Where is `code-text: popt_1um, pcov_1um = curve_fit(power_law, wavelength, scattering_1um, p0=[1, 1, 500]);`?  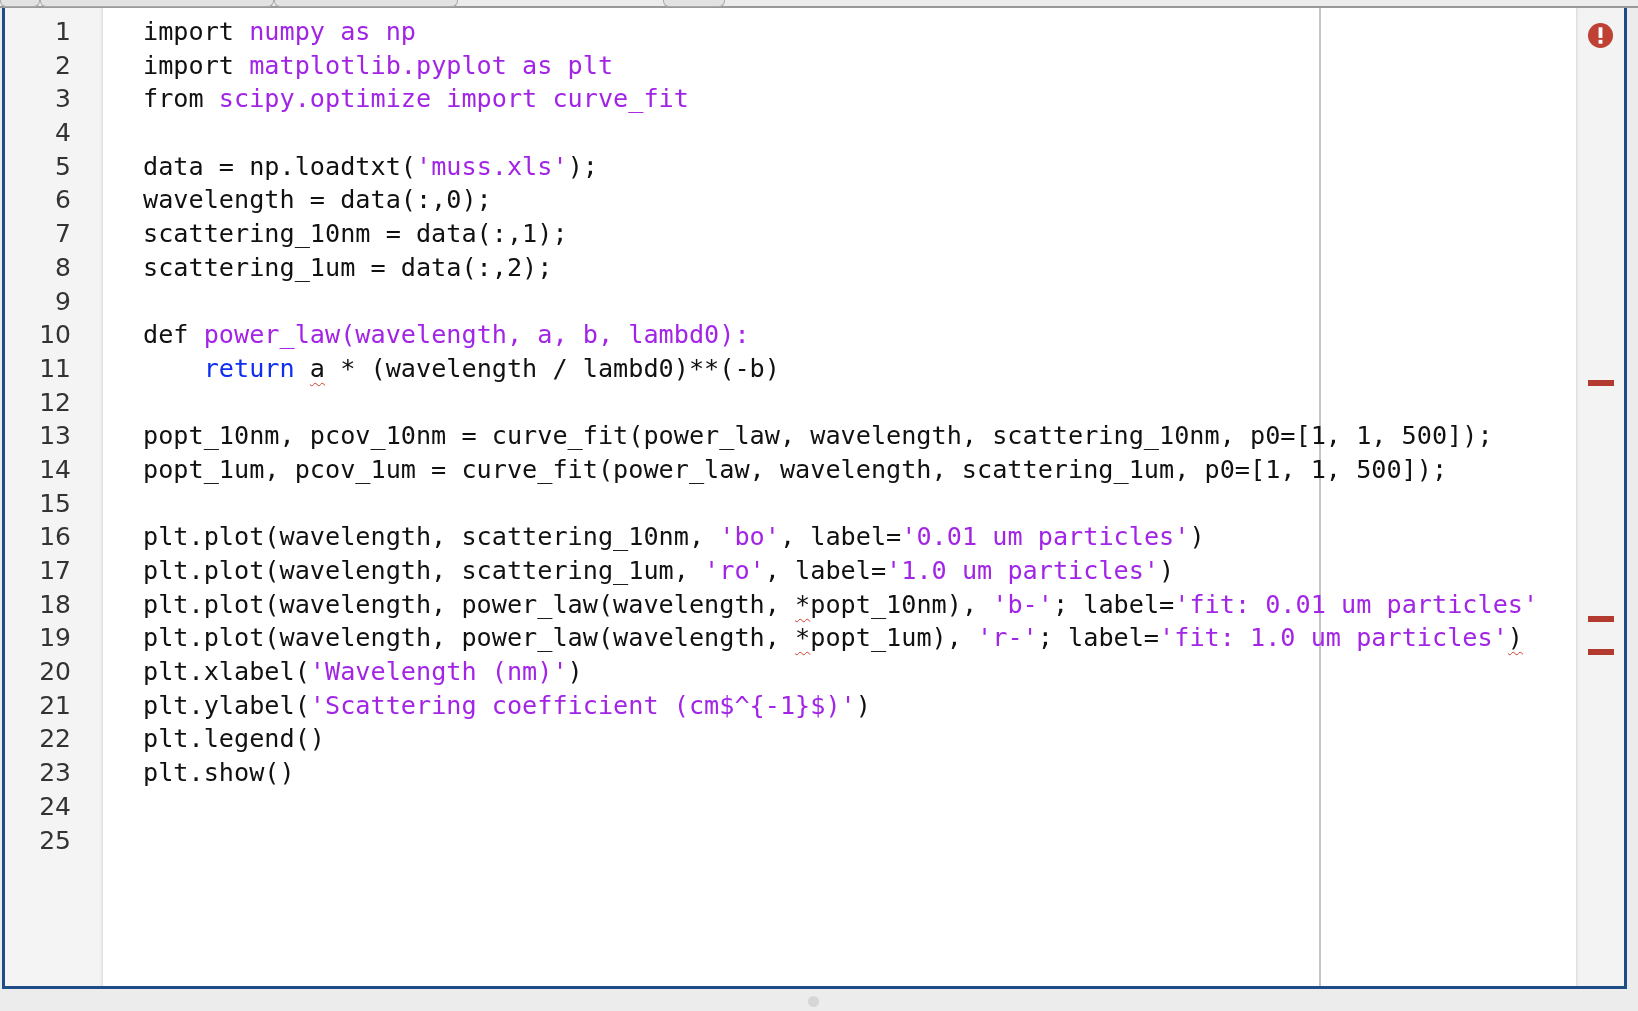 code-text: popt_1um, pcov_1um = curve_fit(power_law, wavelength, scattering_1um, p0=[1, 1, 500]); is located at coordinates (795, 469).